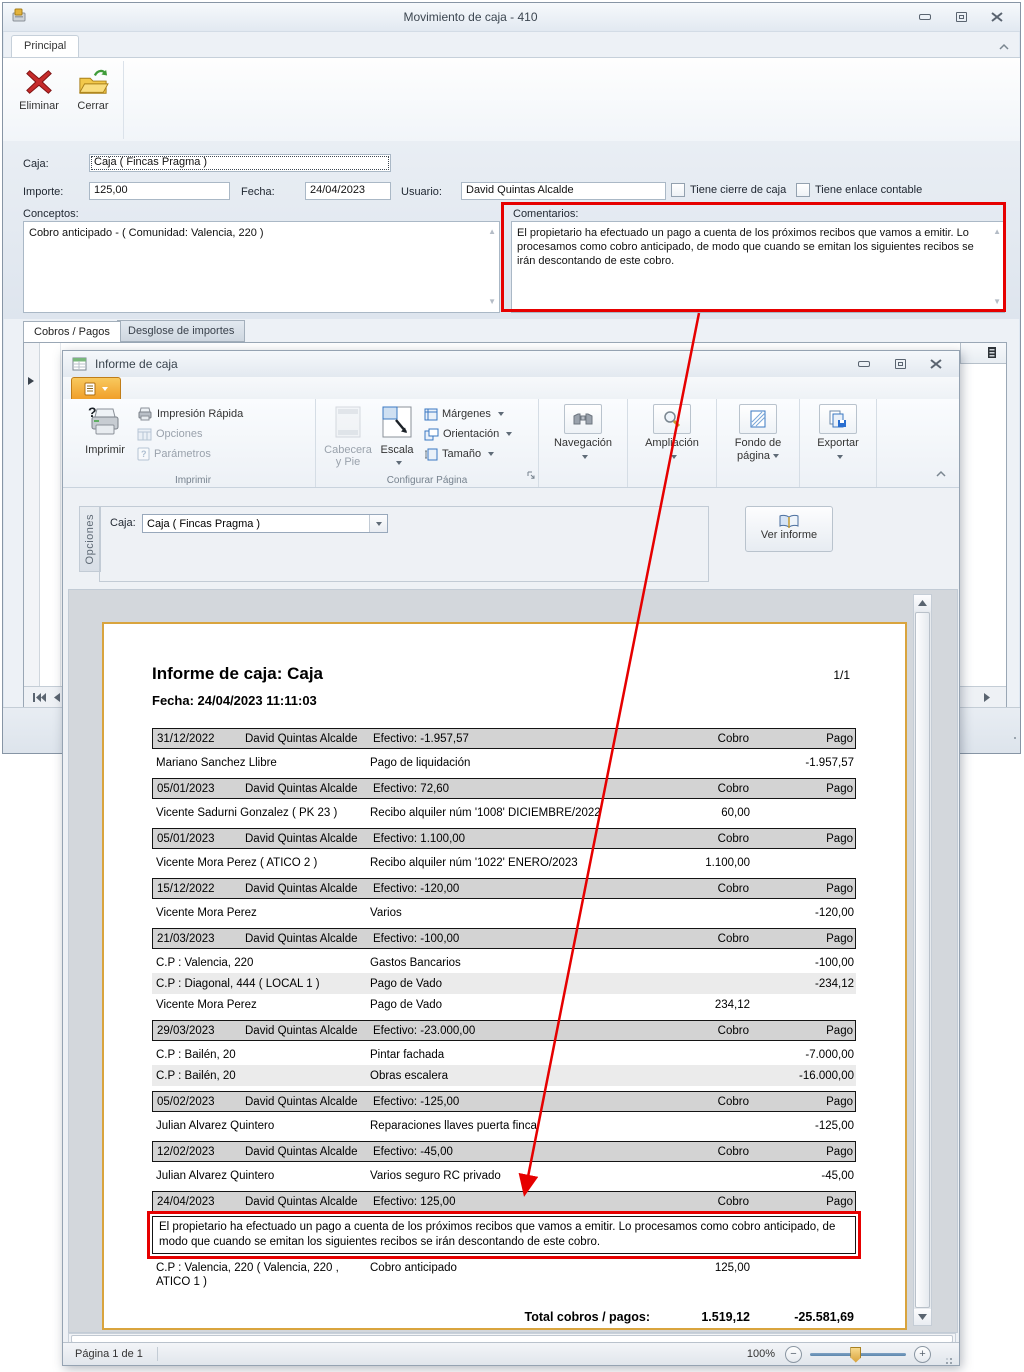 The width and height of the screenshot is (1024, 1372). I want to click on opciones-button: Opciones, so click(190, 434).